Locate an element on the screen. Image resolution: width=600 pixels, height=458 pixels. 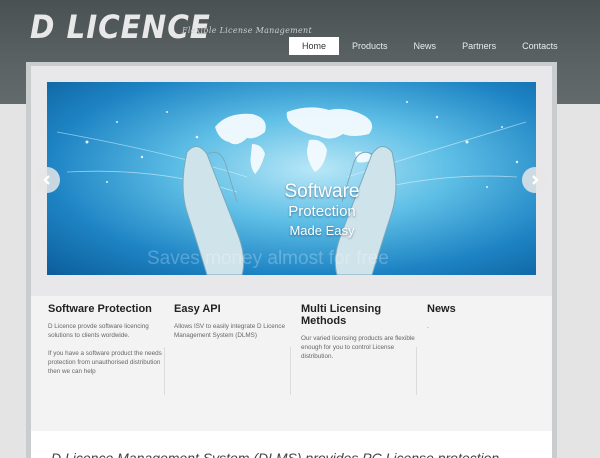
feature-title: News is located at coordinates (441, 309).